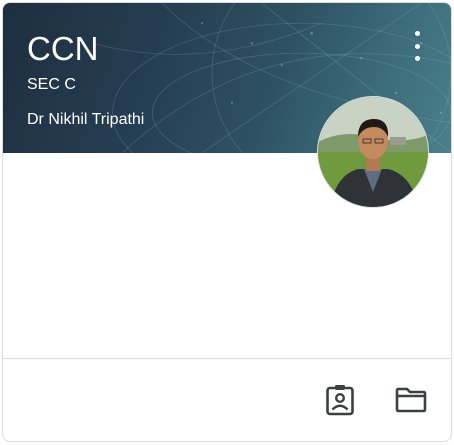 This screenshot has width=454, height=445. Describe the element at coordinates (51, 85) in the screenshot. I see `class-section: SEC C` at that location.